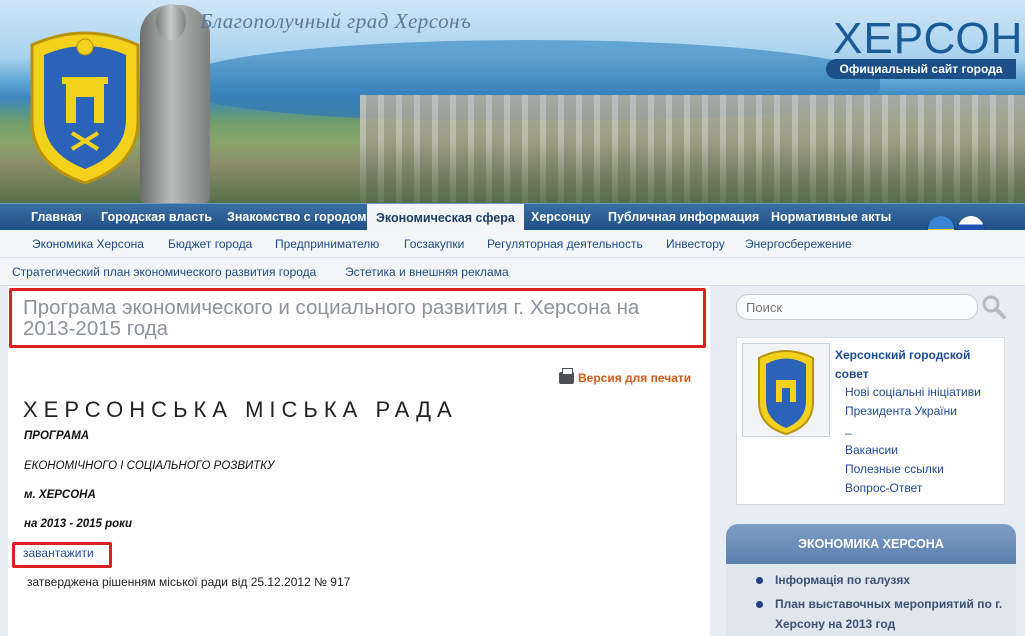 The image size is (1025, 636). I want to click on search-input, so click(857, 307).